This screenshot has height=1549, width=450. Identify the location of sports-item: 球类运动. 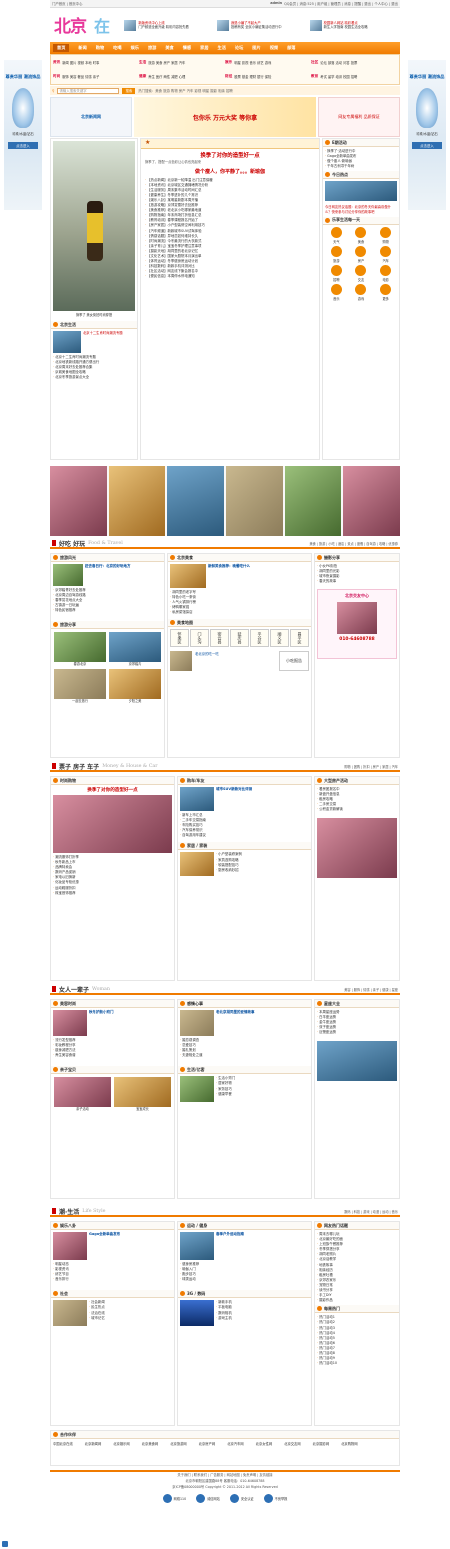
(244, 1279).